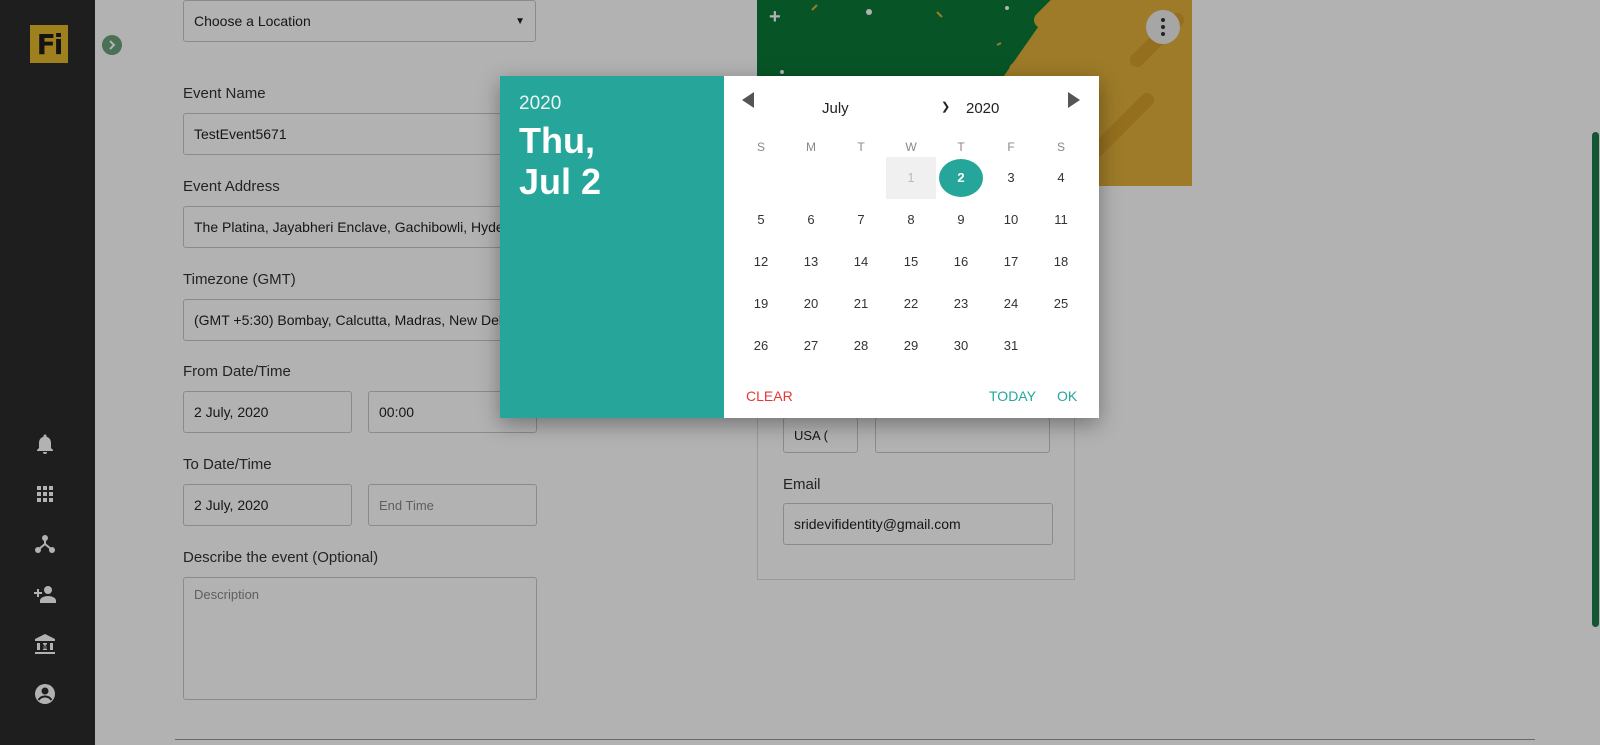 This screenshot has height=745, width=1600. I want to click on selected-weekday: Thu,, so click(557, 140).